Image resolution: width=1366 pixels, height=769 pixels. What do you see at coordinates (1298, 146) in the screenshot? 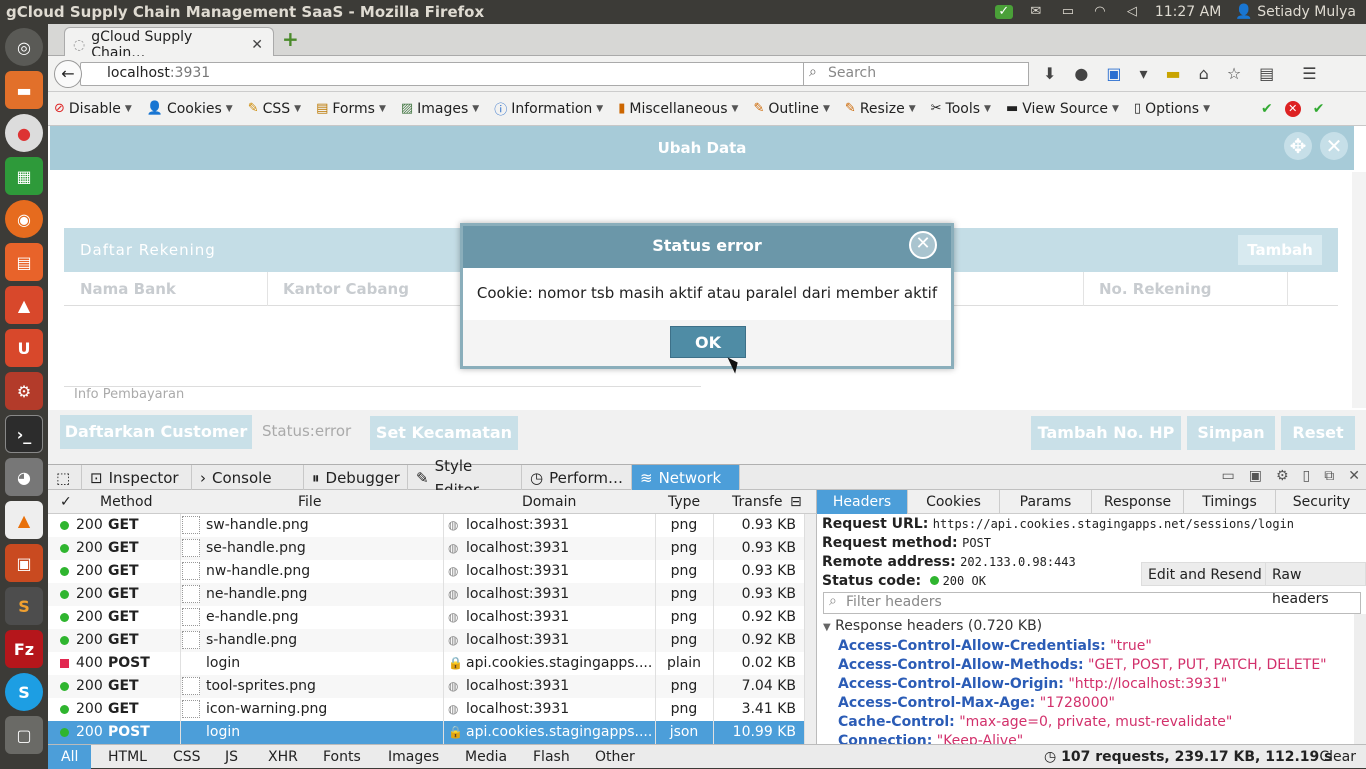
I see `move-icon: ✥` at bounding box center [1298, 146].